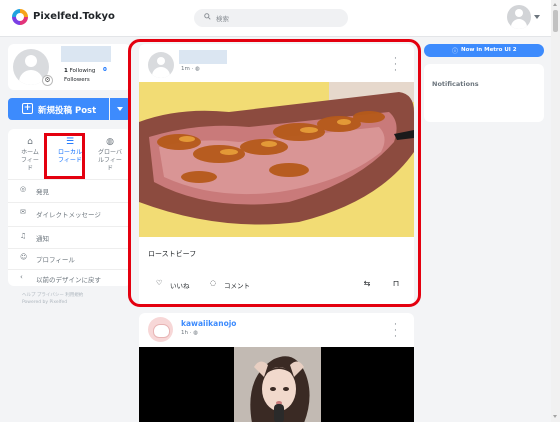 The image size is (560, 422). I want to click on sidebar-item-direct-messages: ✉ ダイレクトメッセージ, so click(69, 213).